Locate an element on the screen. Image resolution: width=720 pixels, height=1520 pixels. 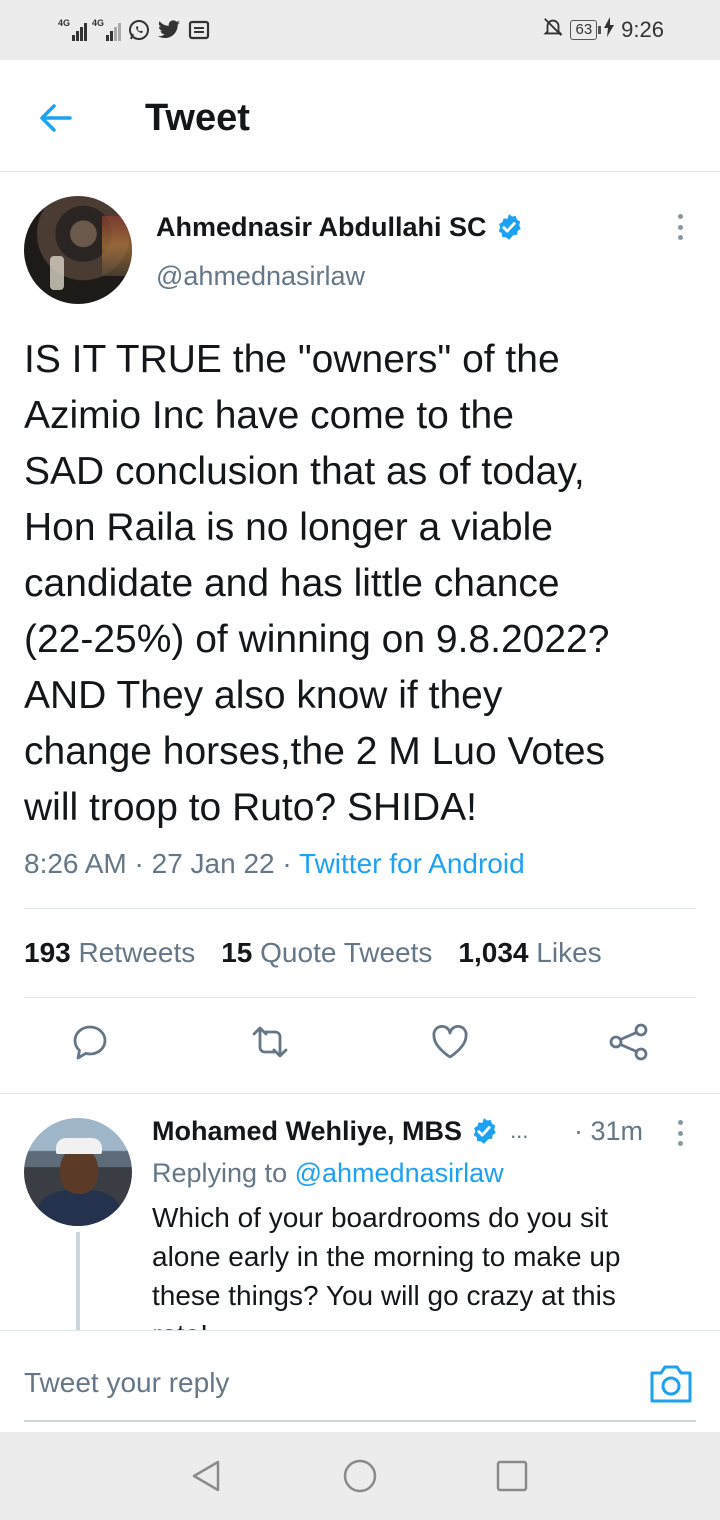
retweet-icon is located at coordinates (270, 1042).